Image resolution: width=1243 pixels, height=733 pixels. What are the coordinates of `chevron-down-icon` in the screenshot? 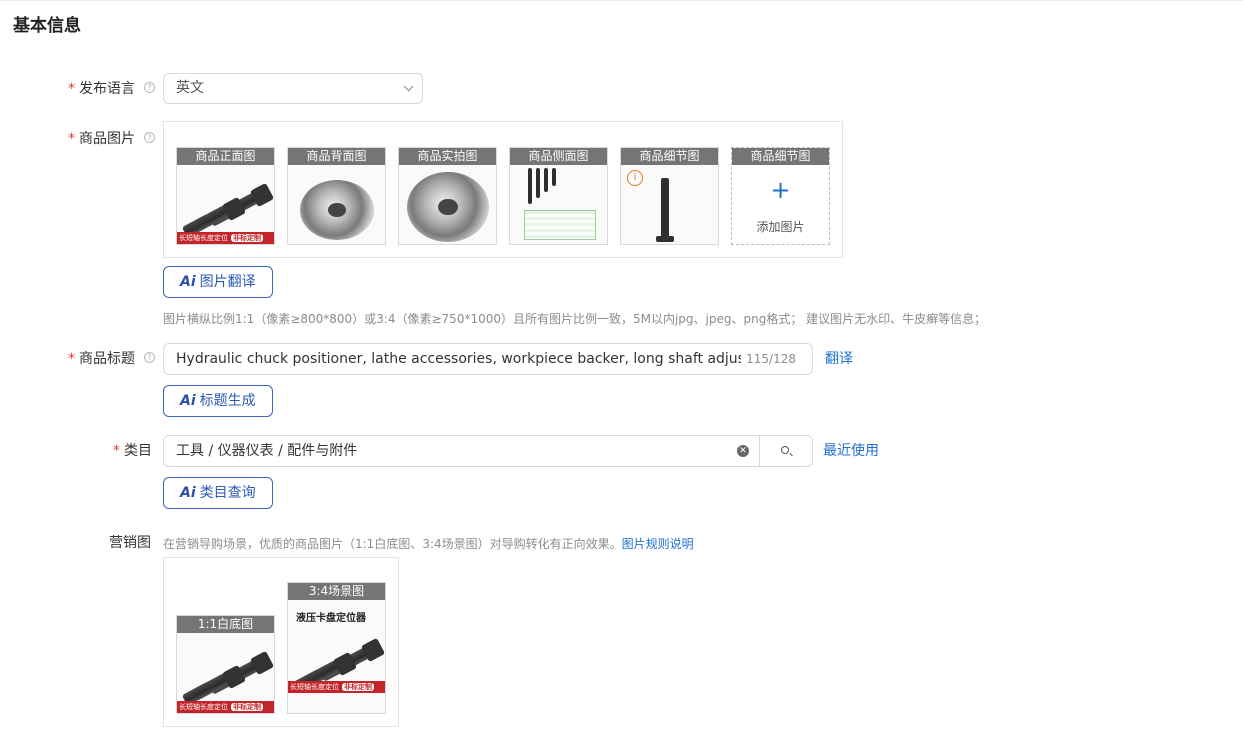 It's located at (408, 86).